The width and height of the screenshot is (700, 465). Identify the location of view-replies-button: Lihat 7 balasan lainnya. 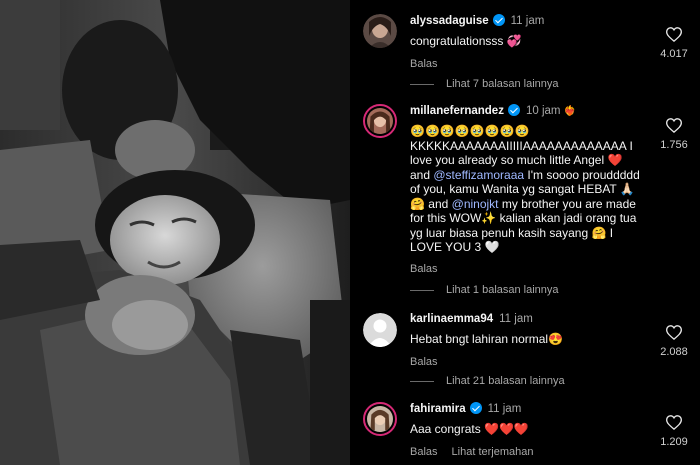
(484, 84).